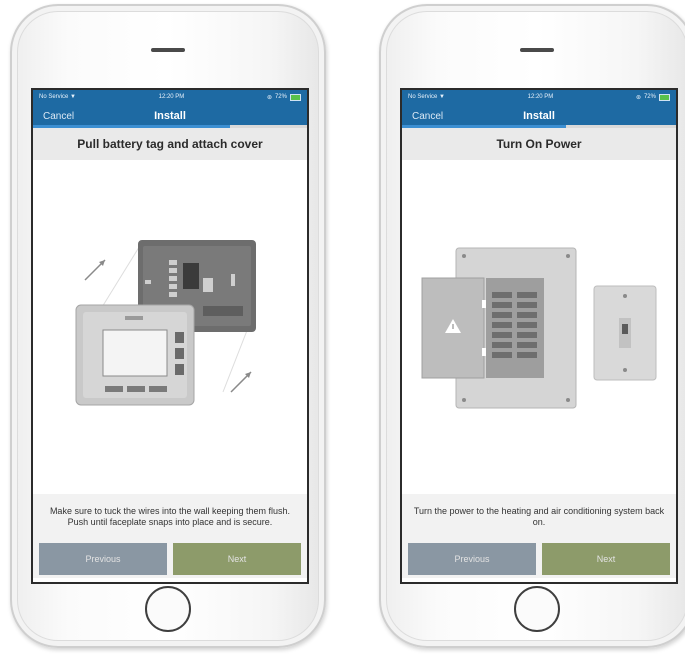  I want to click on breaker-panel-icon, so click(539, 328).